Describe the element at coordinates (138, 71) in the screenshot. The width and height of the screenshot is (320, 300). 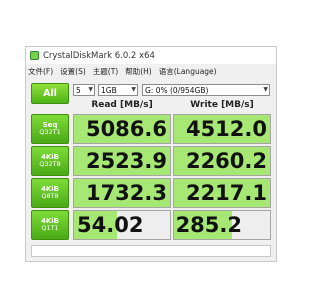
I see `menu-help: 帮助(H)` at that location.